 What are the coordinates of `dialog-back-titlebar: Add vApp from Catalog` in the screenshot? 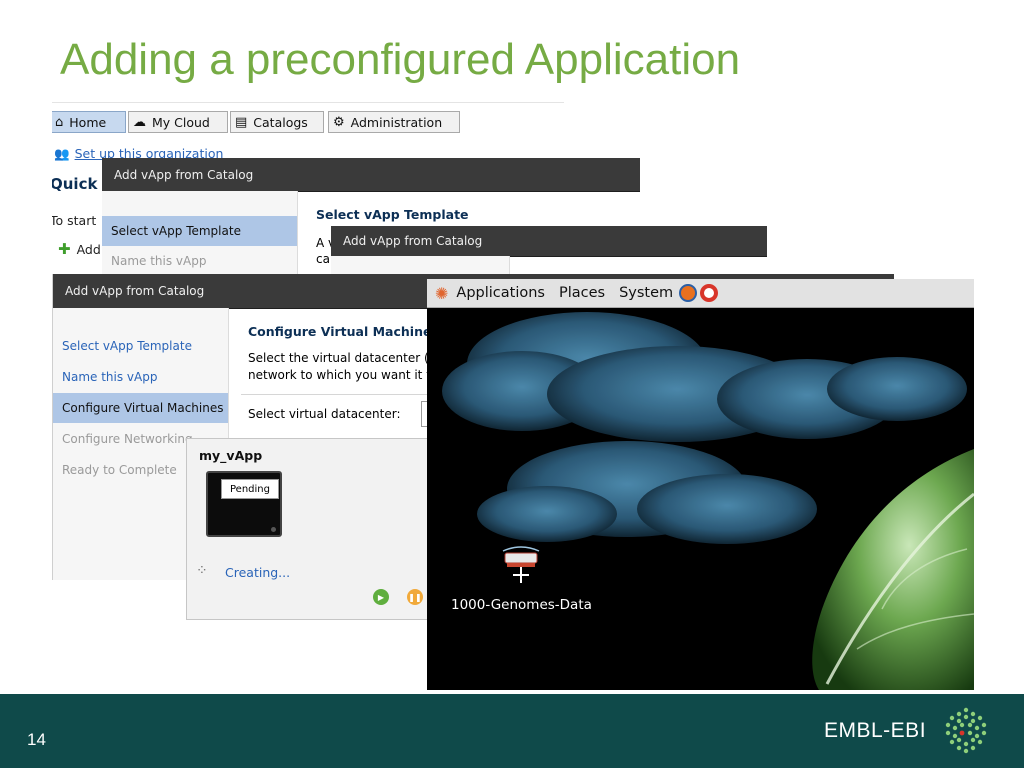 It's located at (371, 175).